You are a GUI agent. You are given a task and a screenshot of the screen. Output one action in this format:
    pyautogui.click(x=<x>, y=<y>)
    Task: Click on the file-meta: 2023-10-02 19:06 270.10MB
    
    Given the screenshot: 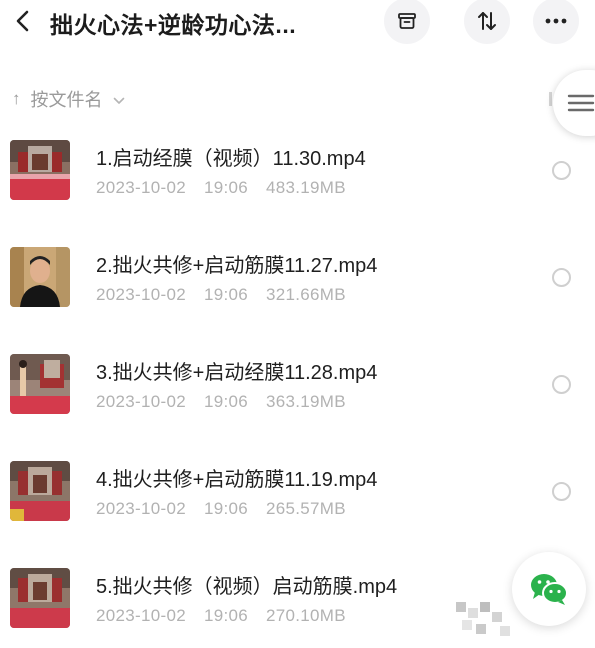 What is the action you would take?
    pyautogui.click(x=230, y=616)
    